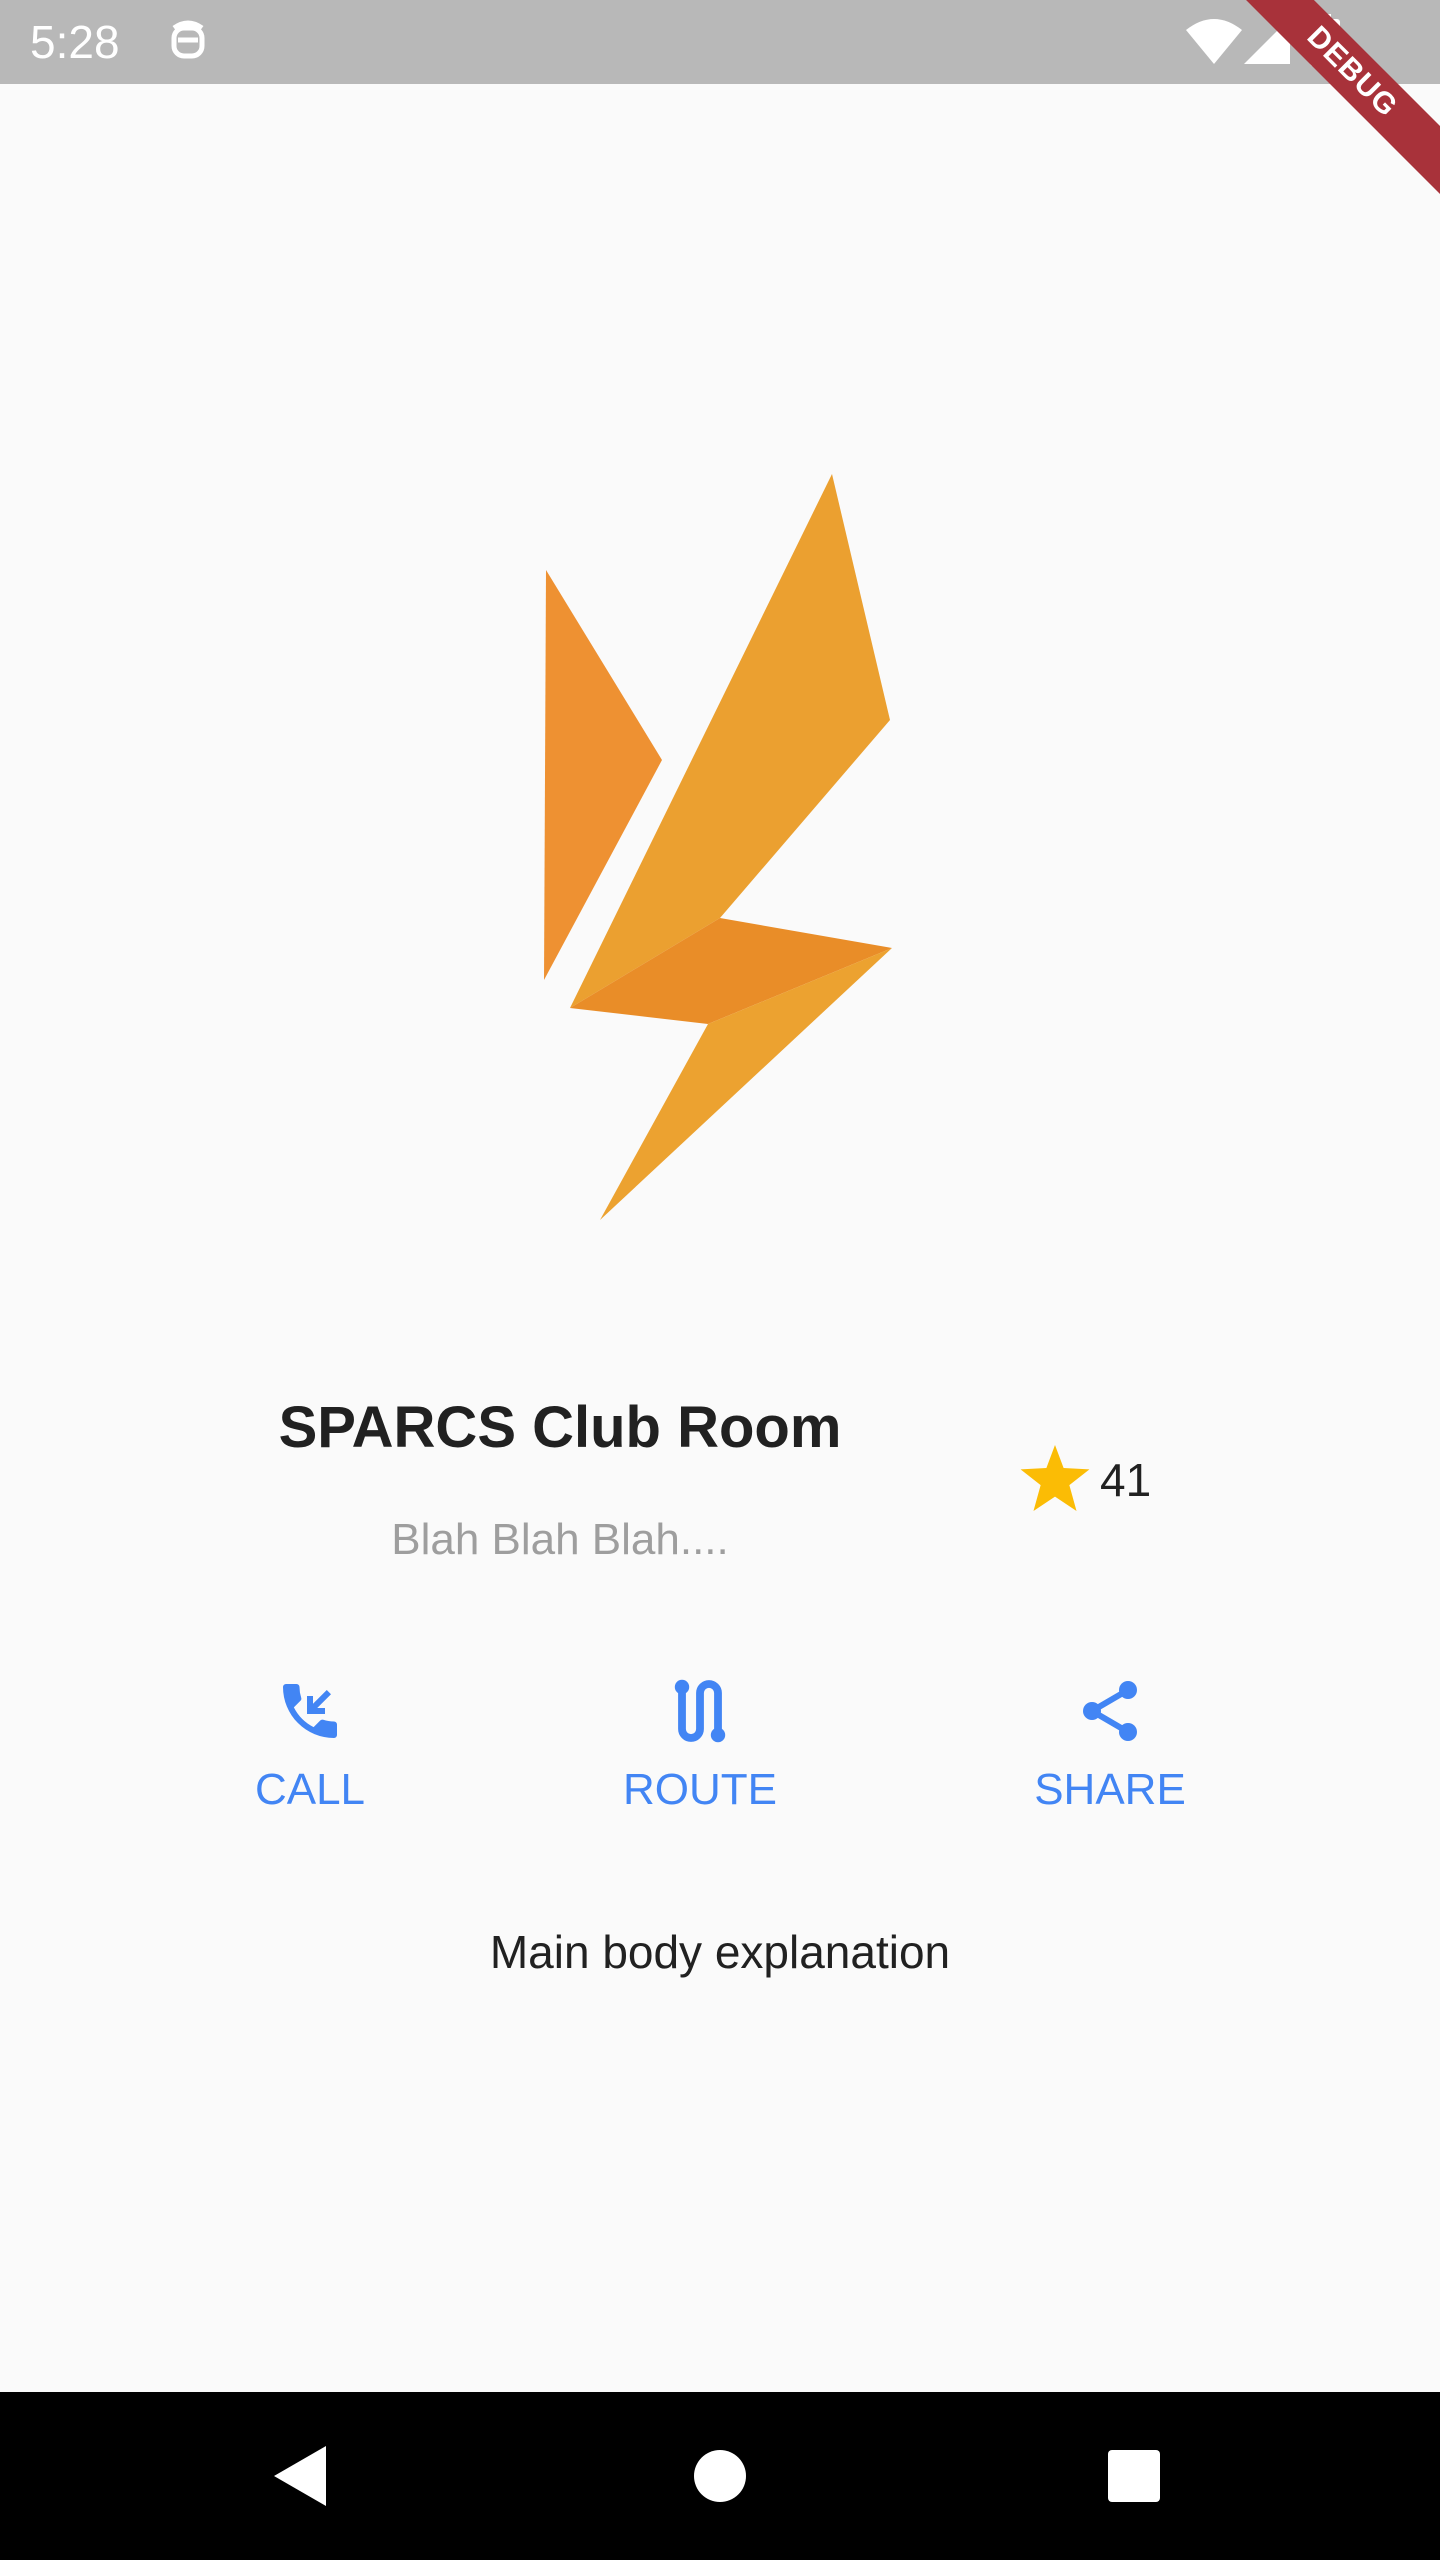 The width and height of the screenshot is (1440, 2560). I want to click on call-label: CALL, so click(310, 1789).